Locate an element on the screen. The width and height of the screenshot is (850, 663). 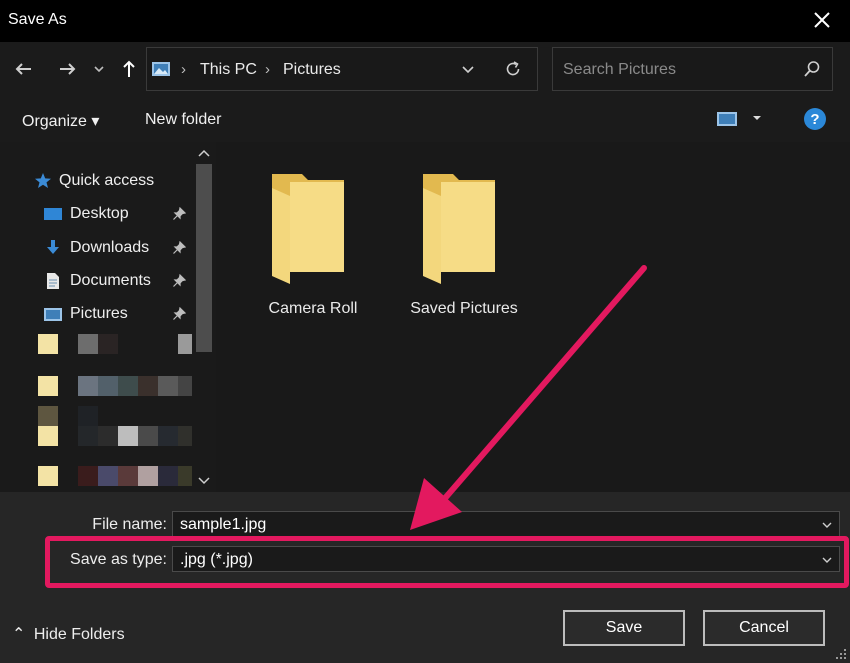
new-folder-button: New folder is located at coordinates (183, 120).